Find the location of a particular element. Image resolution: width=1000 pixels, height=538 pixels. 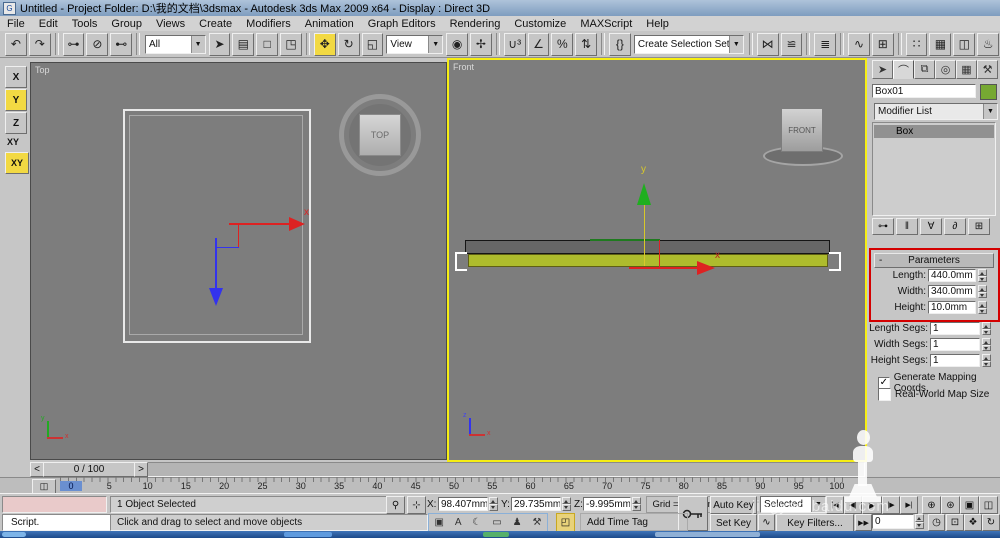

menu-item: Create is located at coordinates (215, 24).